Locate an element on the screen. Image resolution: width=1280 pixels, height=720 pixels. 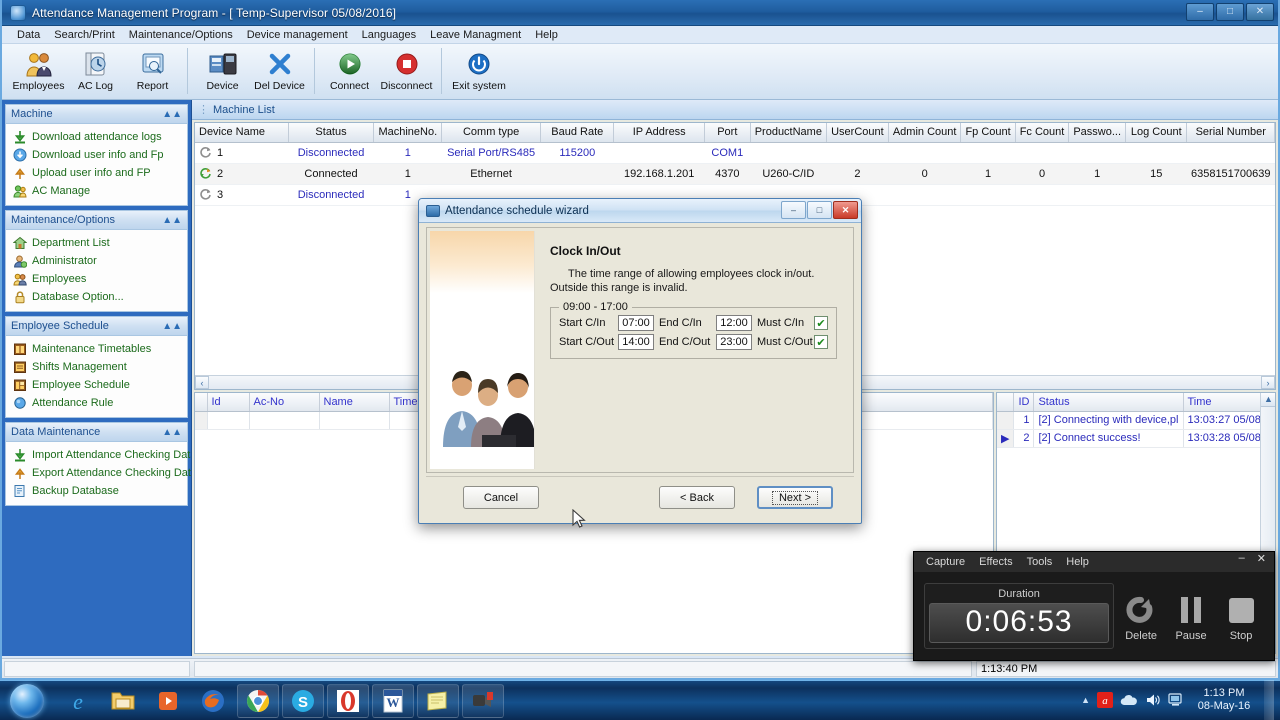
capture-menu-capture: Capture is located at coordinates (945, 562).